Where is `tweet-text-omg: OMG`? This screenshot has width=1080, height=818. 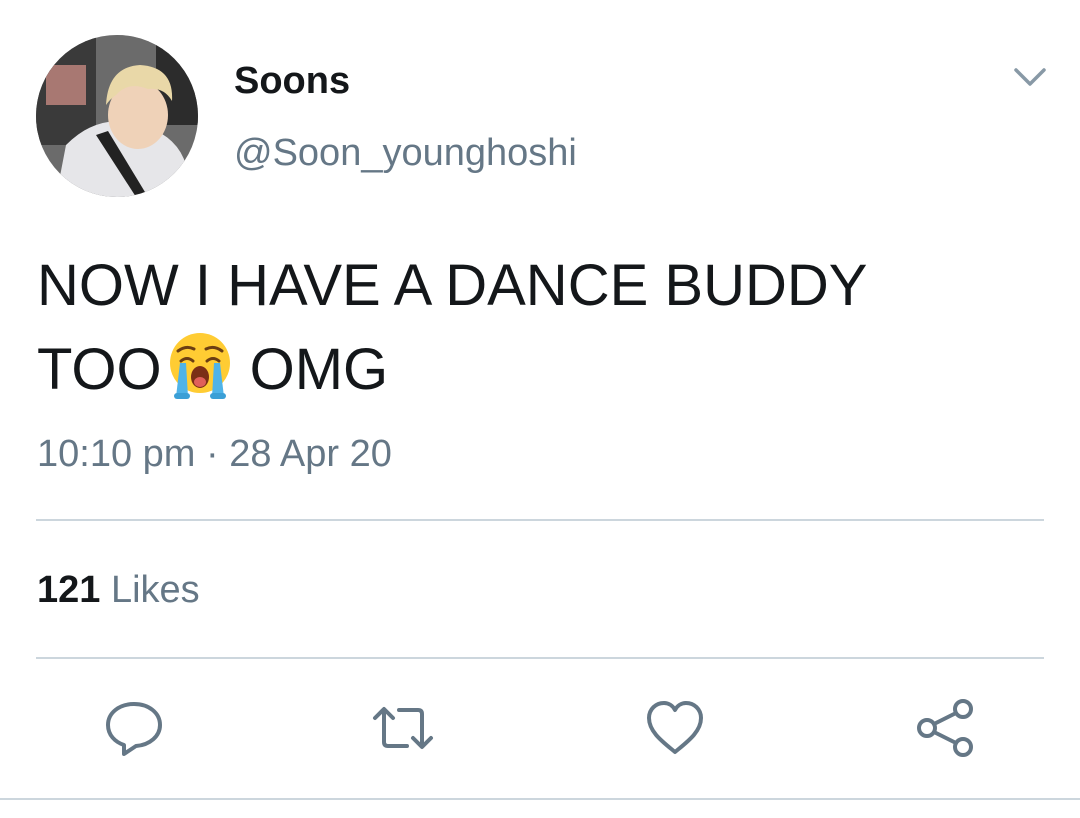
tweet-text-omg: OMG is located at coordinates (319, 369).